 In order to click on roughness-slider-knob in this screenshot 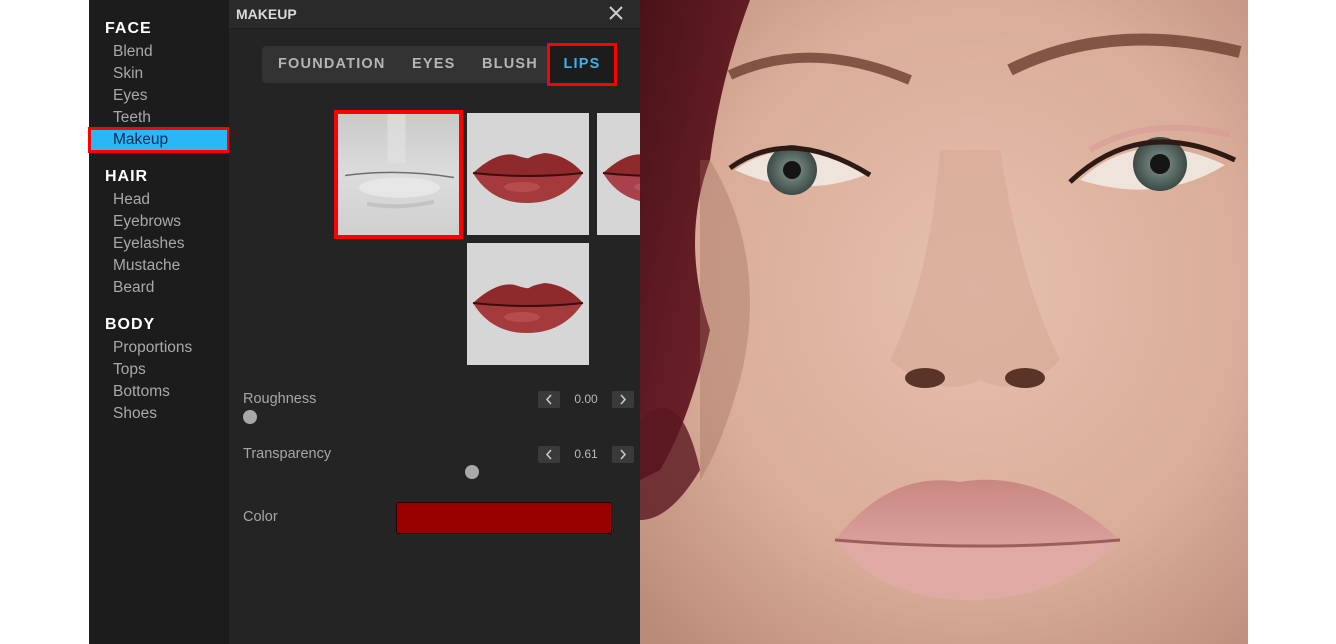, I will do `click(250, 417)`.